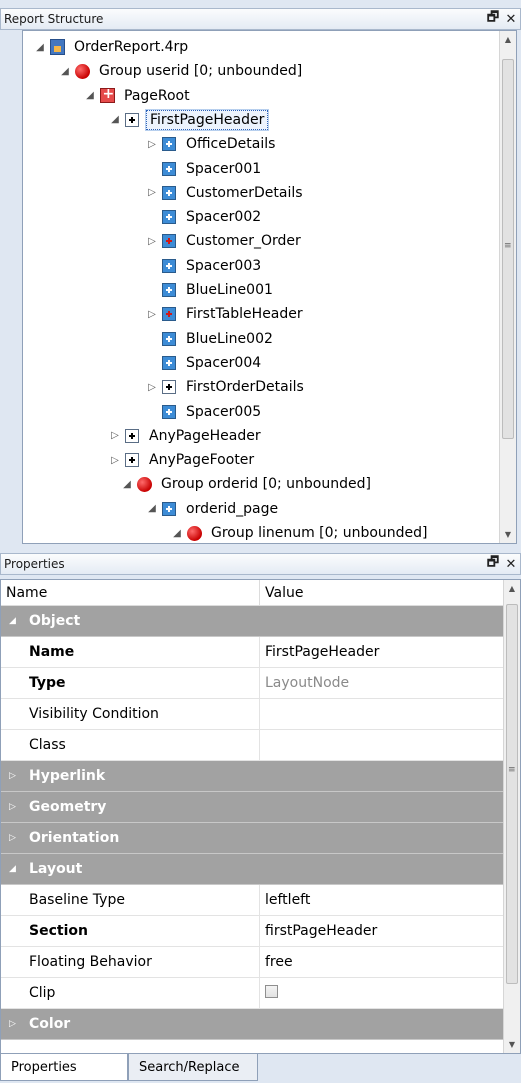  What do you see at coordinates (193, 1067) in the screenshot?
I see `tab-search-replace: Search/Replace` at bounding box center [193, 1067].